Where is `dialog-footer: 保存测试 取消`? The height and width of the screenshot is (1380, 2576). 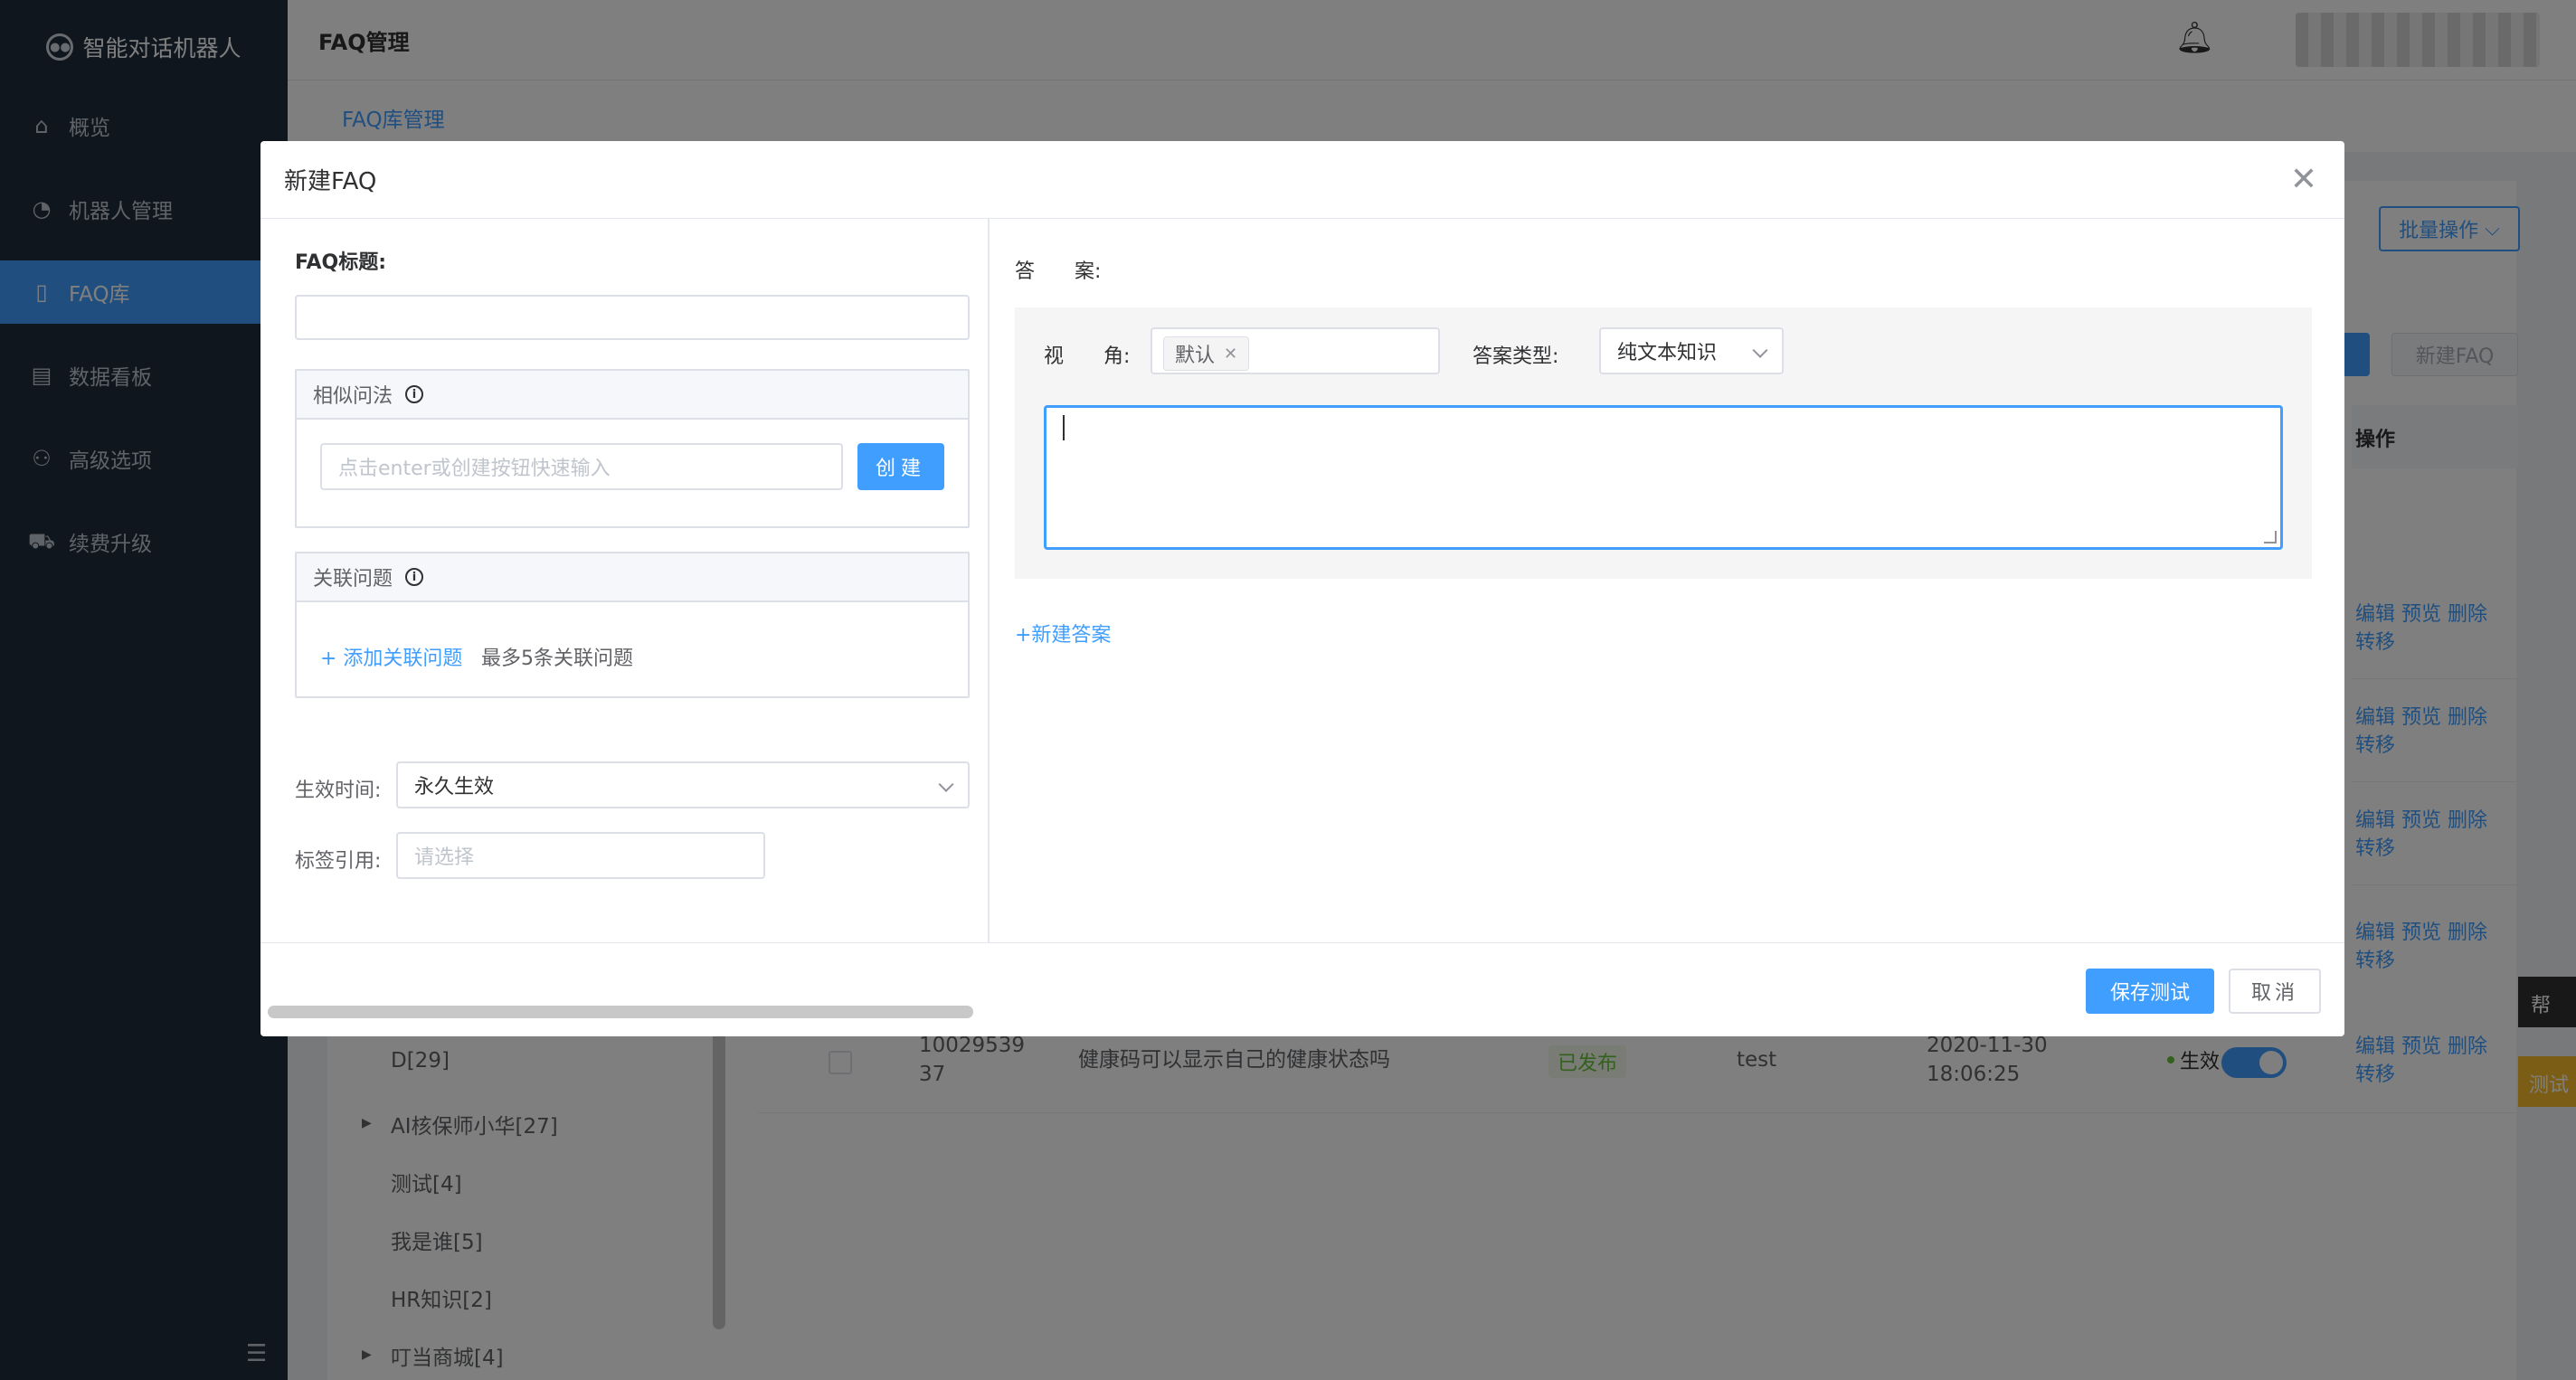
dialog-footer: 保存测试 取消 is located at coordinates (1302, 989).